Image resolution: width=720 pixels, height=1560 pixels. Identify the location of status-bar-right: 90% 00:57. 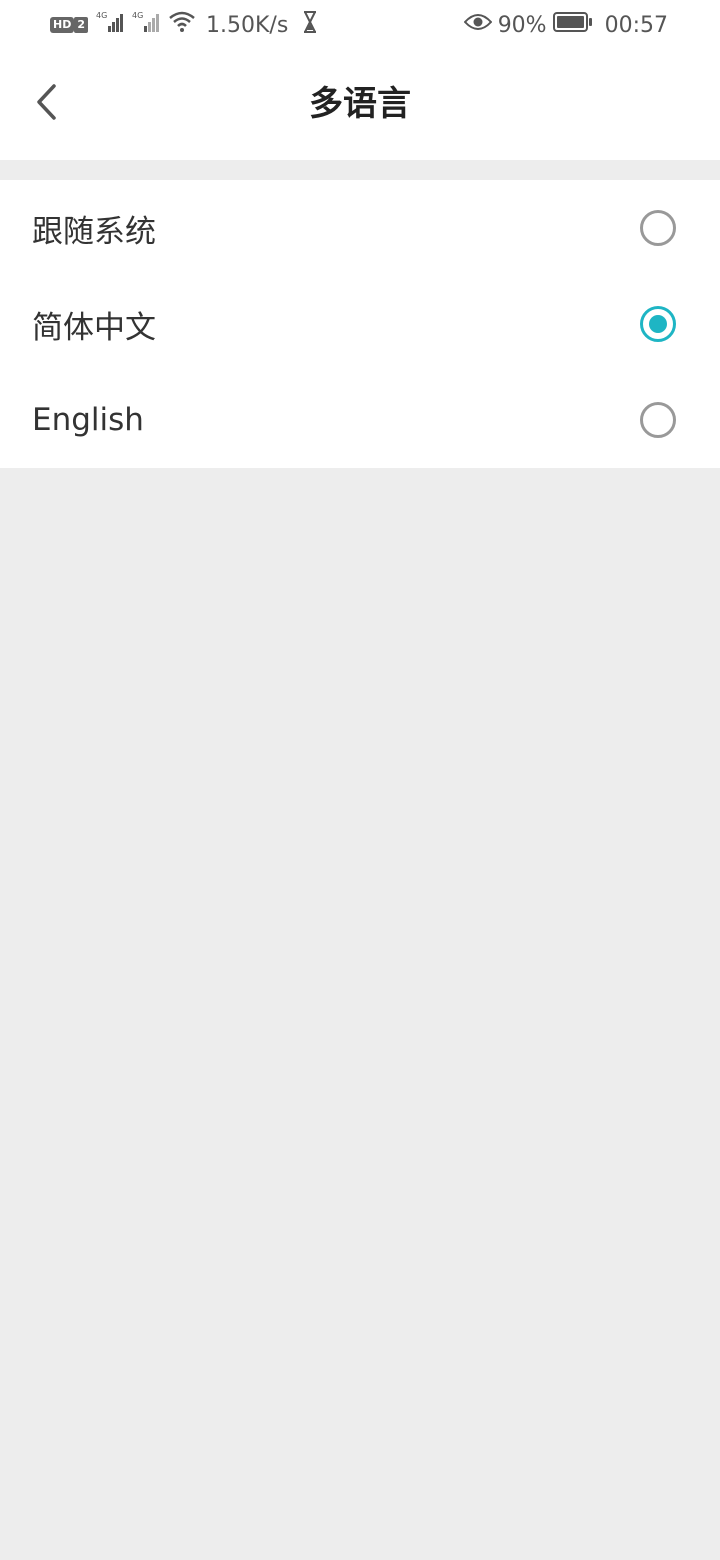
(565, 25).